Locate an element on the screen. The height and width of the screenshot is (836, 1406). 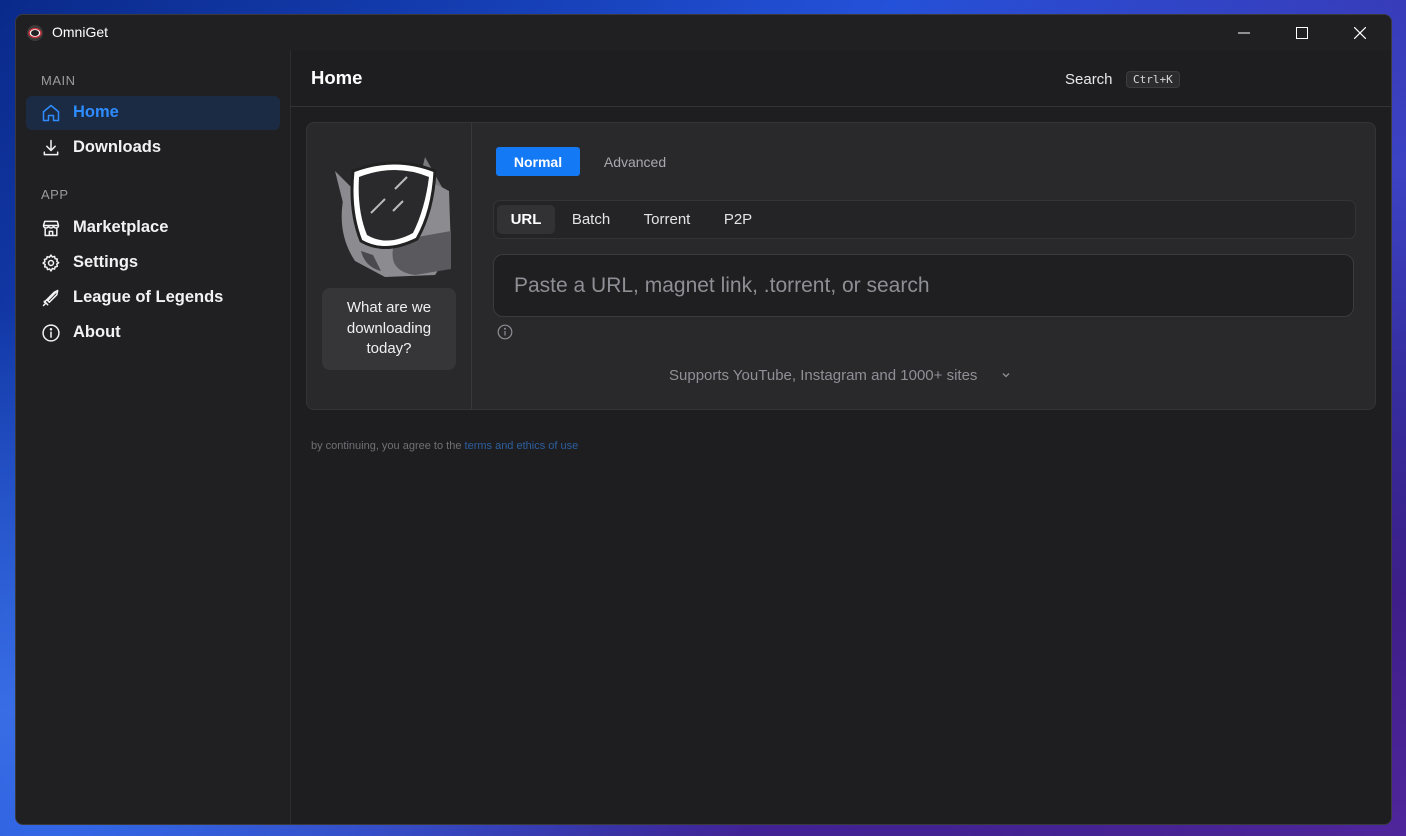
sidebar-item-marketplace: Marketplace is located at coordinates (153, 228).